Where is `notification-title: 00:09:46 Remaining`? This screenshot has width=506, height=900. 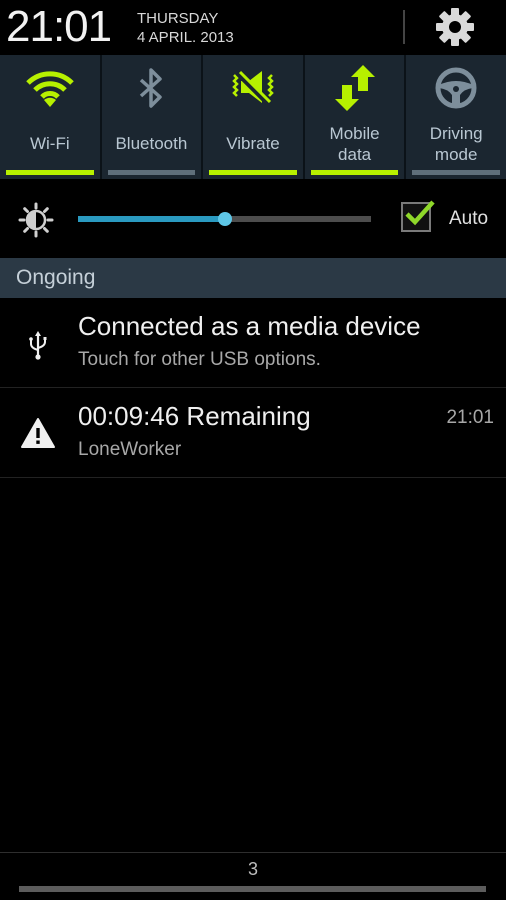 notification-title: 00:09:46 Remaining is located at coordinates (194, 416).